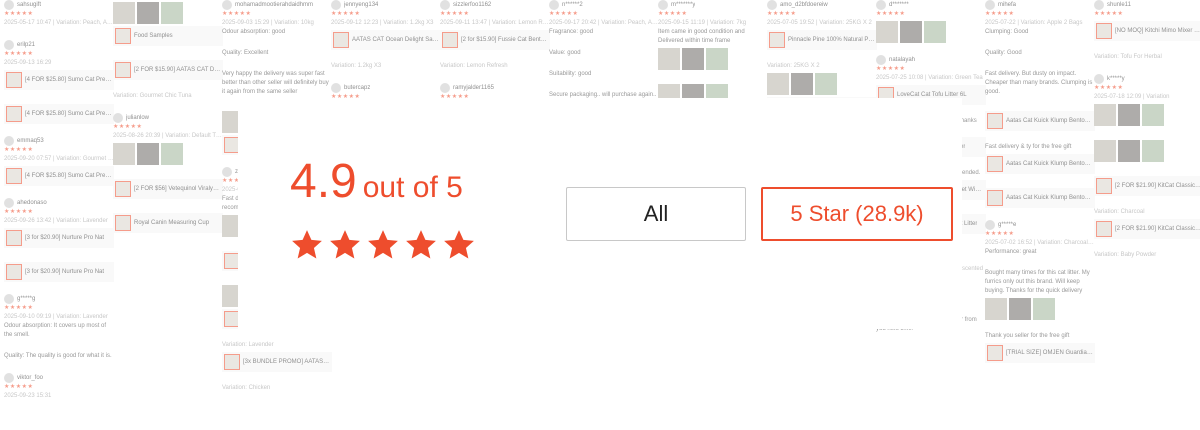  Describe the element at coordinates (572, 4) in the screenshot. I see `review-username: n******2` at that location.